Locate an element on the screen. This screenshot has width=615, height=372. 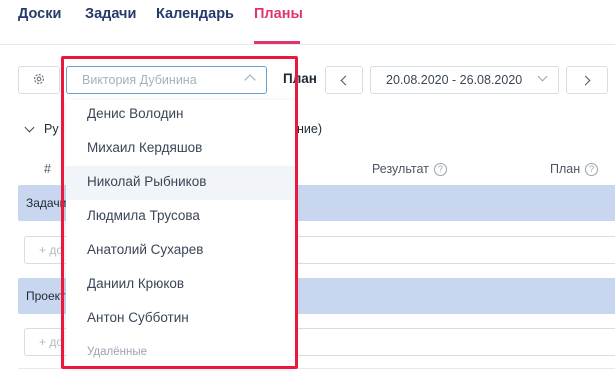
date-range-select: 20.08.2020 - 26.08.2020 is located at coordinates (464, 80).